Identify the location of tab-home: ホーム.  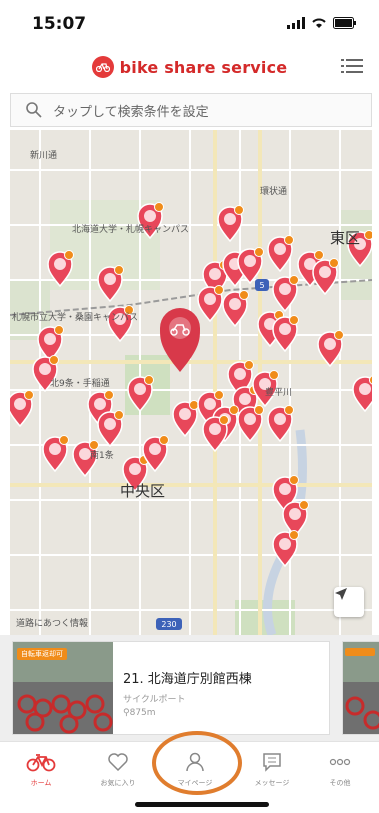
(41, 769).